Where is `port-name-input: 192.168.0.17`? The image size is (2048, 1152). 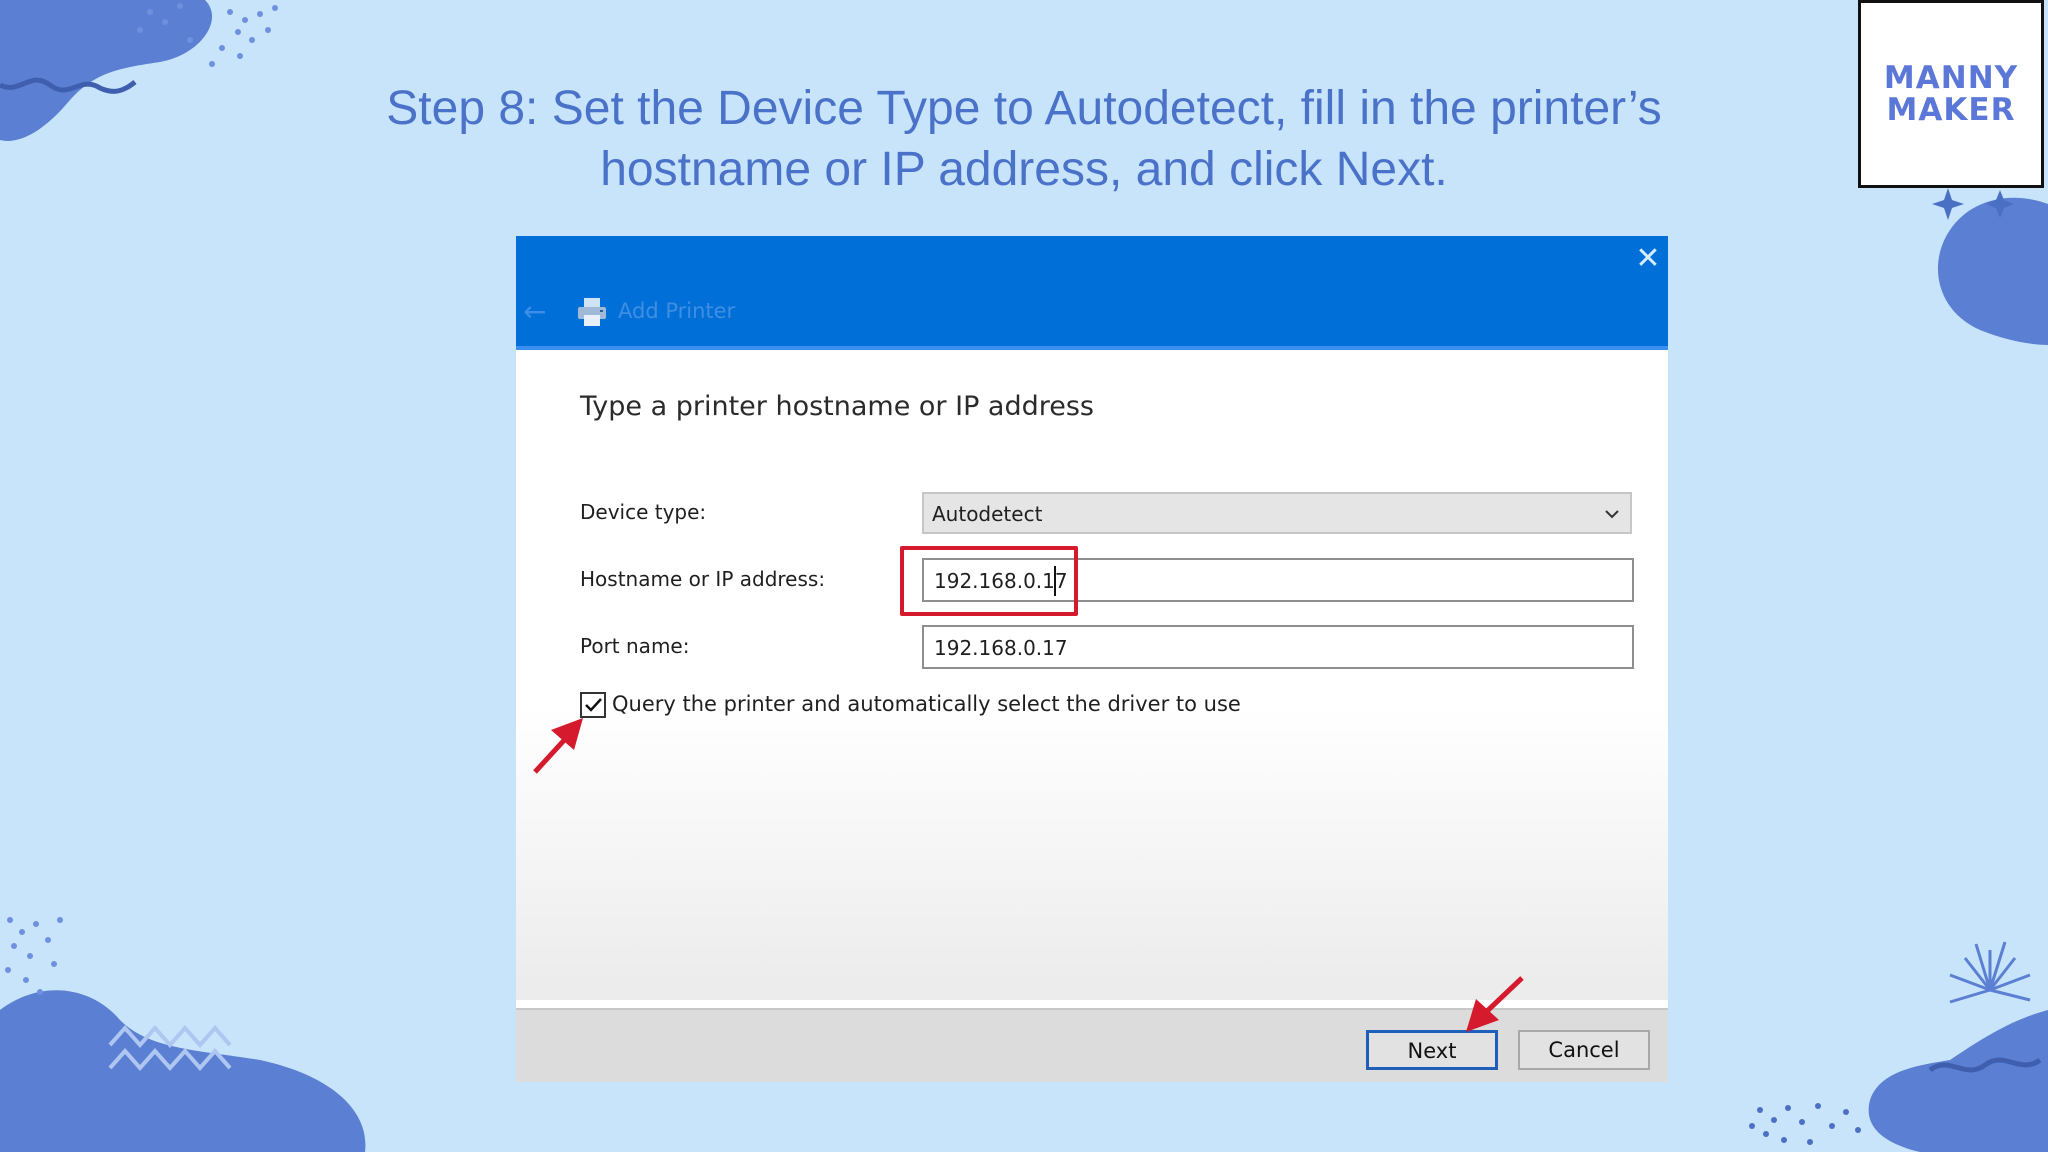
port-name-input: 192.168.0.17 is located at coordinates (1278, 647).